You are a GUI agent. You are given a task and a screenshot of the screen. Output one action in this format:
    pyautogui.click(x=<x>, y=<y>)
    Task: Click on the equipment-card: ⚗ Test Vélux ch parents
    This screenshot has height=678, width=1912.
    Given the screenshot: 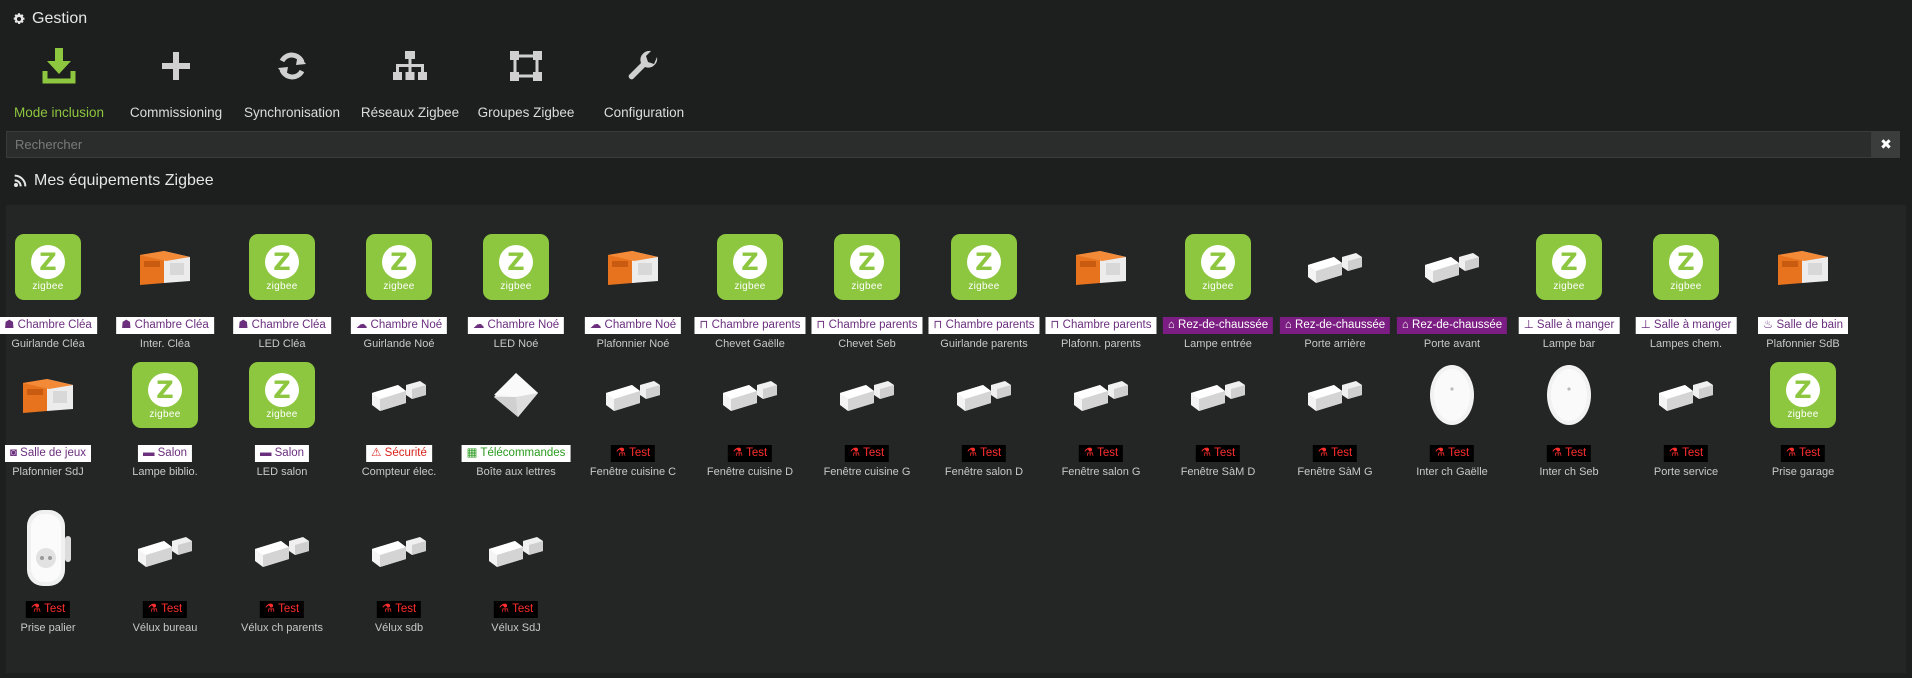 What is the action you would take?
    pyautogui.click(x=282, y=576)
    